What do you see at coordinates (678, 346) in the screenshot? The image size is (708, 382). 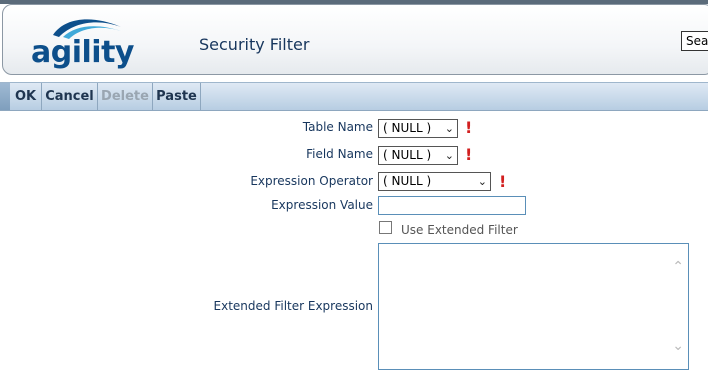 I see `scroll-down-icon: ⌄` at bounding box center [678, 346].